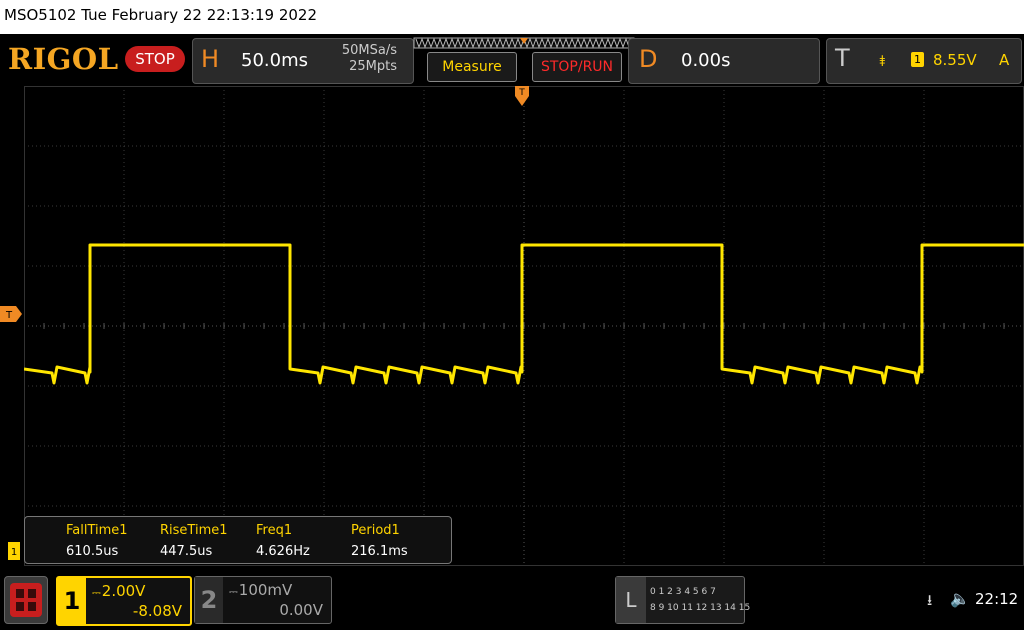  What do you see at coordinates (209, 600) in the screenshot?
I see `channel2-number: 2` at bounding box center [209, 600].